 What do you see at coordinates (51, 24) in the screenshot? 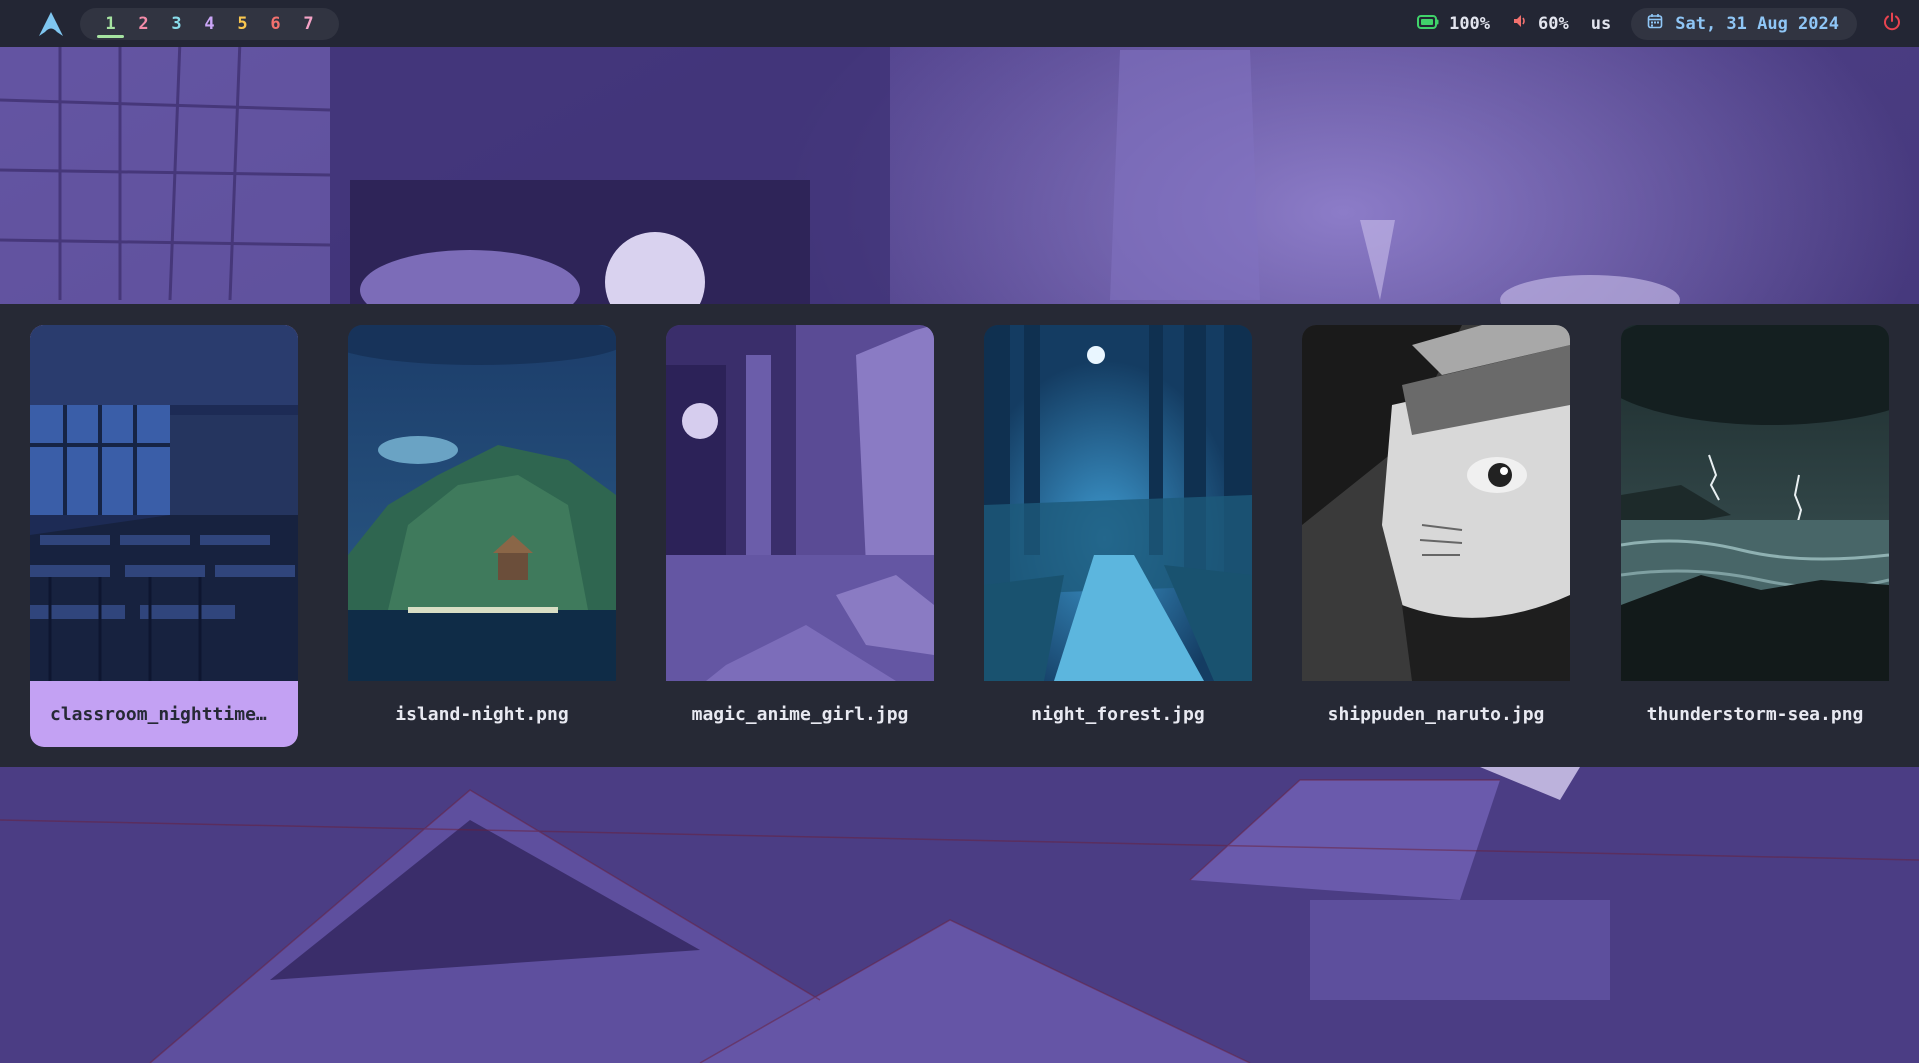
I see `arch-logo-icon` at bounding box center [51, 24].